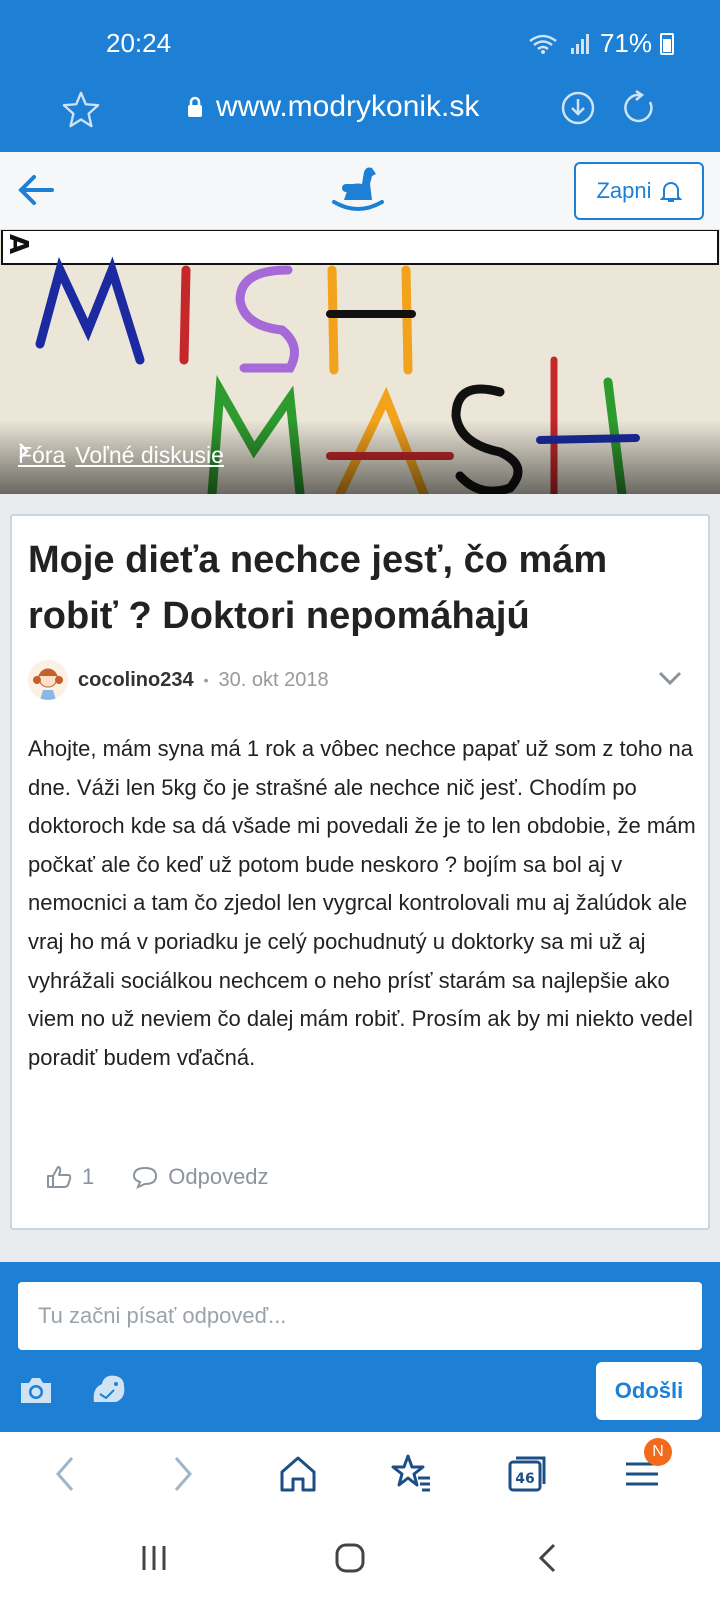 The width and height of the screenshot is (720, 1600). Describe the element at coordinates (358, 188) in the screenshot. I see `rocking-horse-logo` at that location.